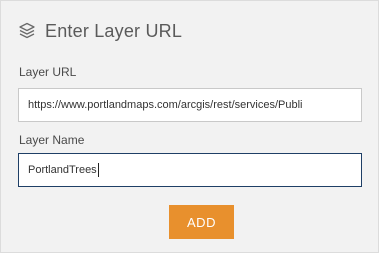 The height and width of the screenshot is (253, 379). What do you see at coordinates (114, 30) in the screenshot?
I see `panel-title: Enter Layer URL` at bounding box center [114, 30].